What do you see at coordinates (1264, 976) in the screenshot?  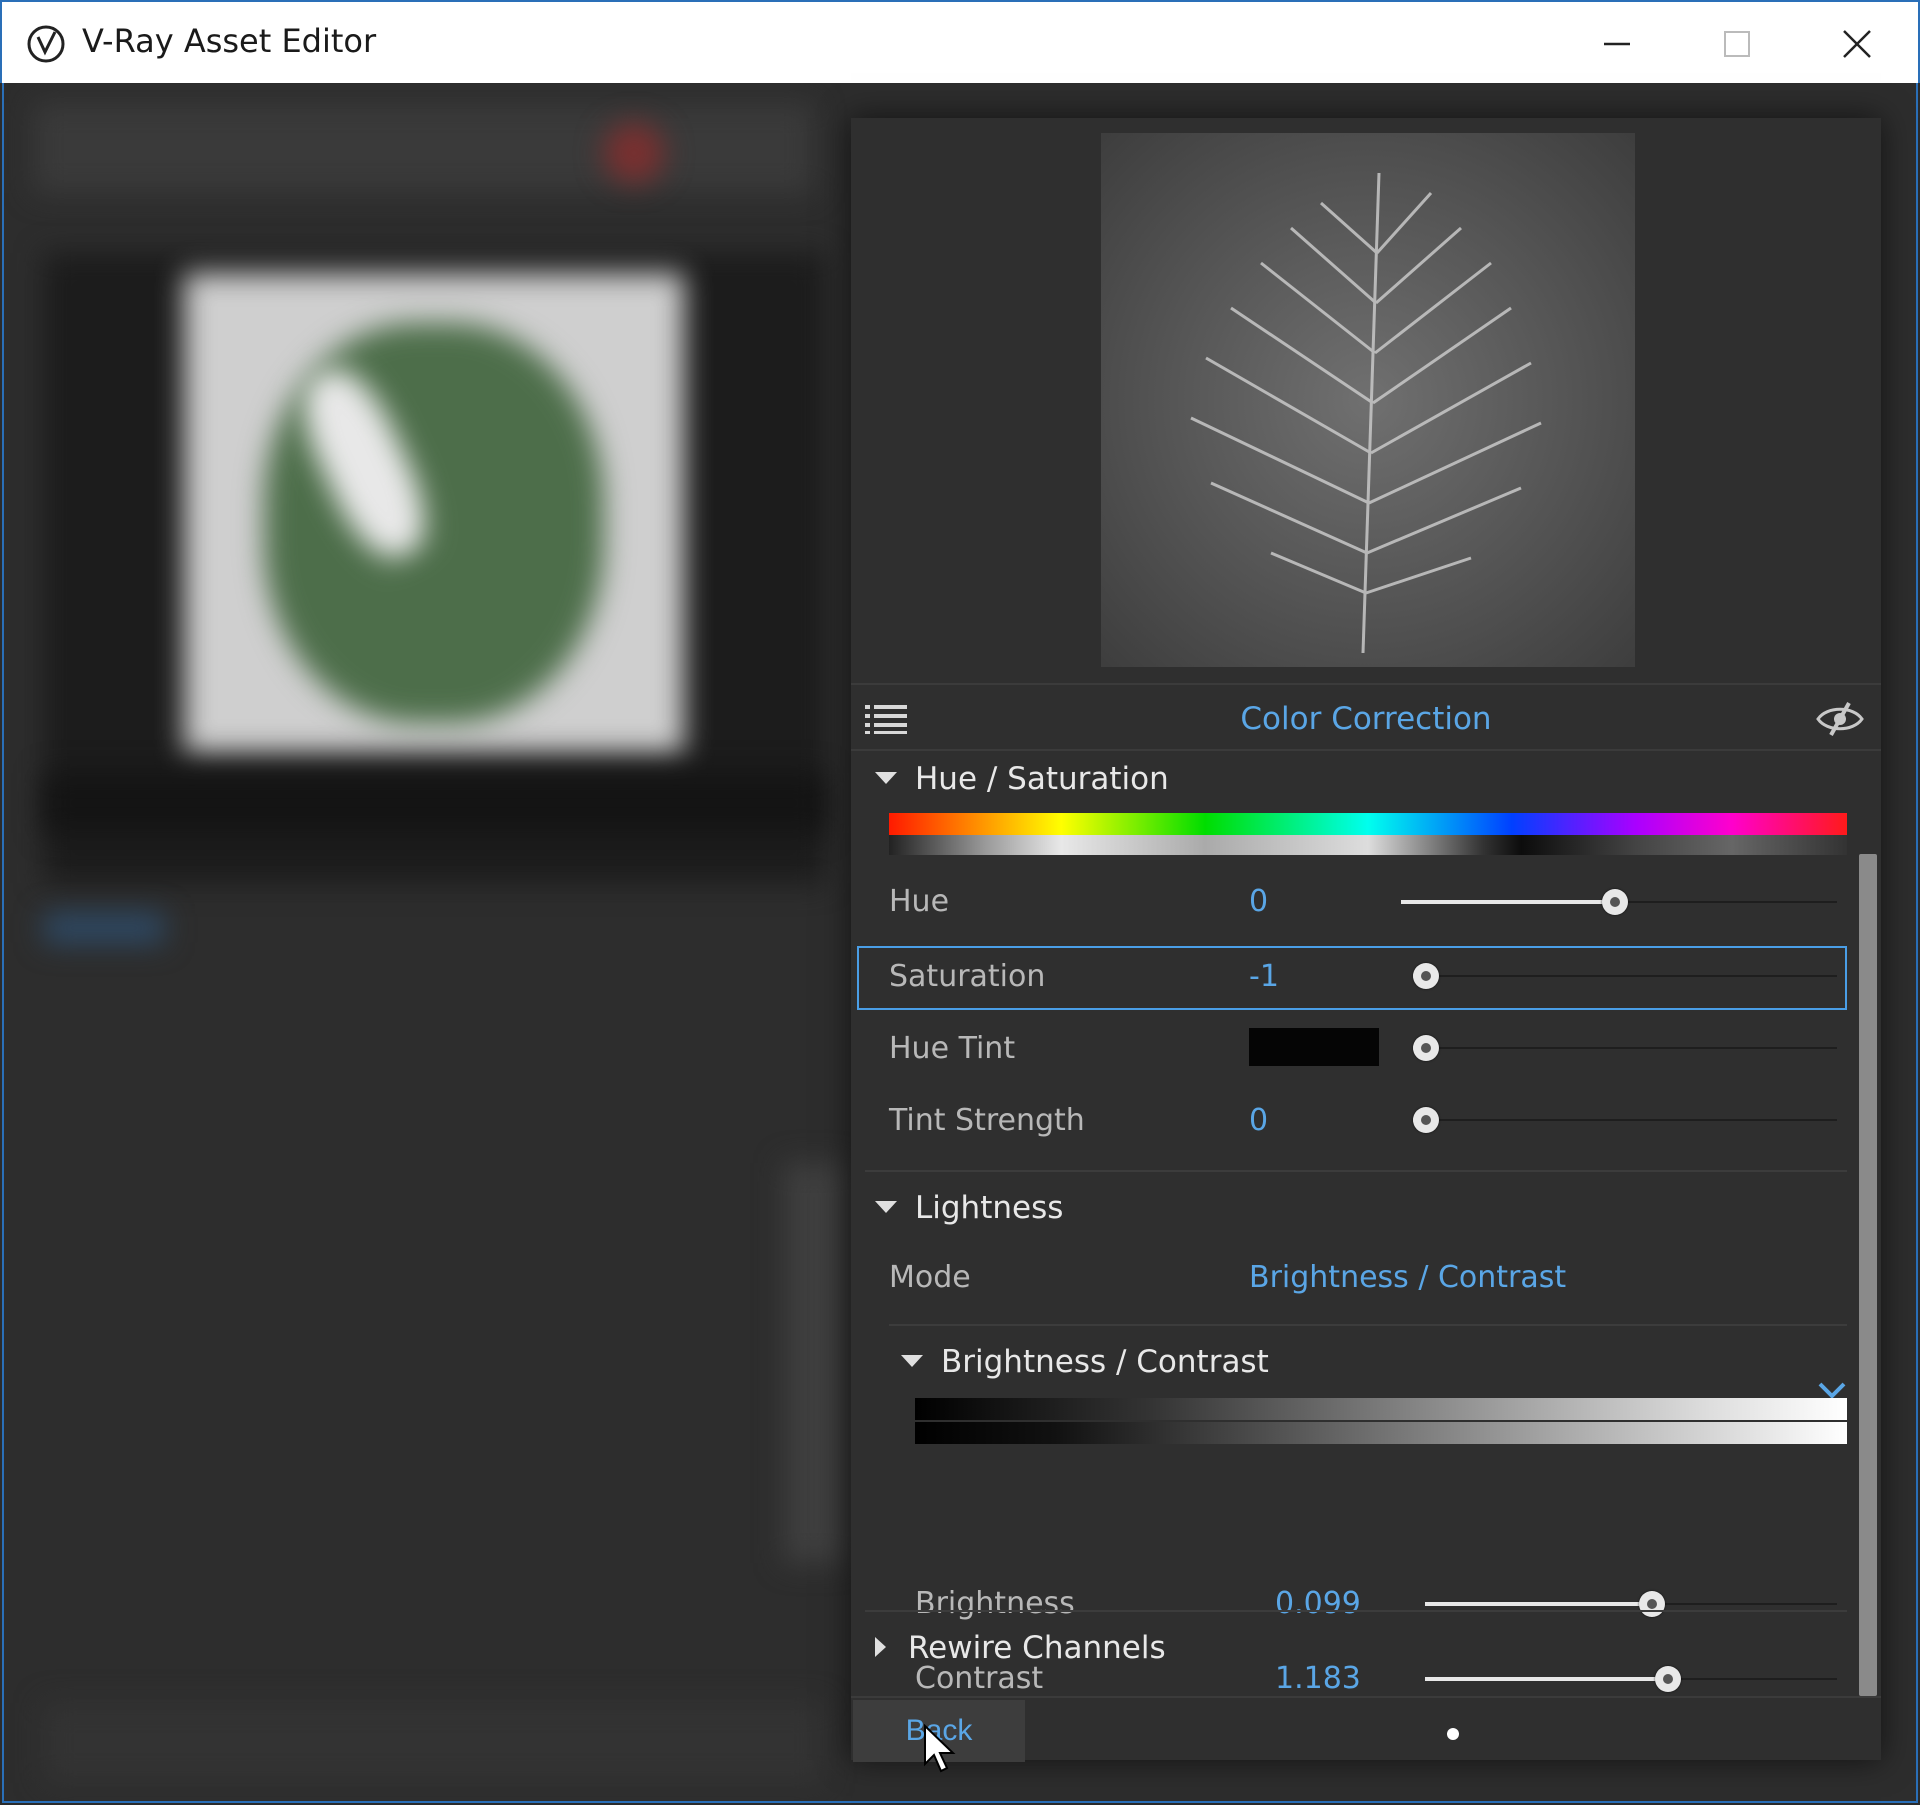 I see `saturation-value: -1` at bounding box center [1264, 976].